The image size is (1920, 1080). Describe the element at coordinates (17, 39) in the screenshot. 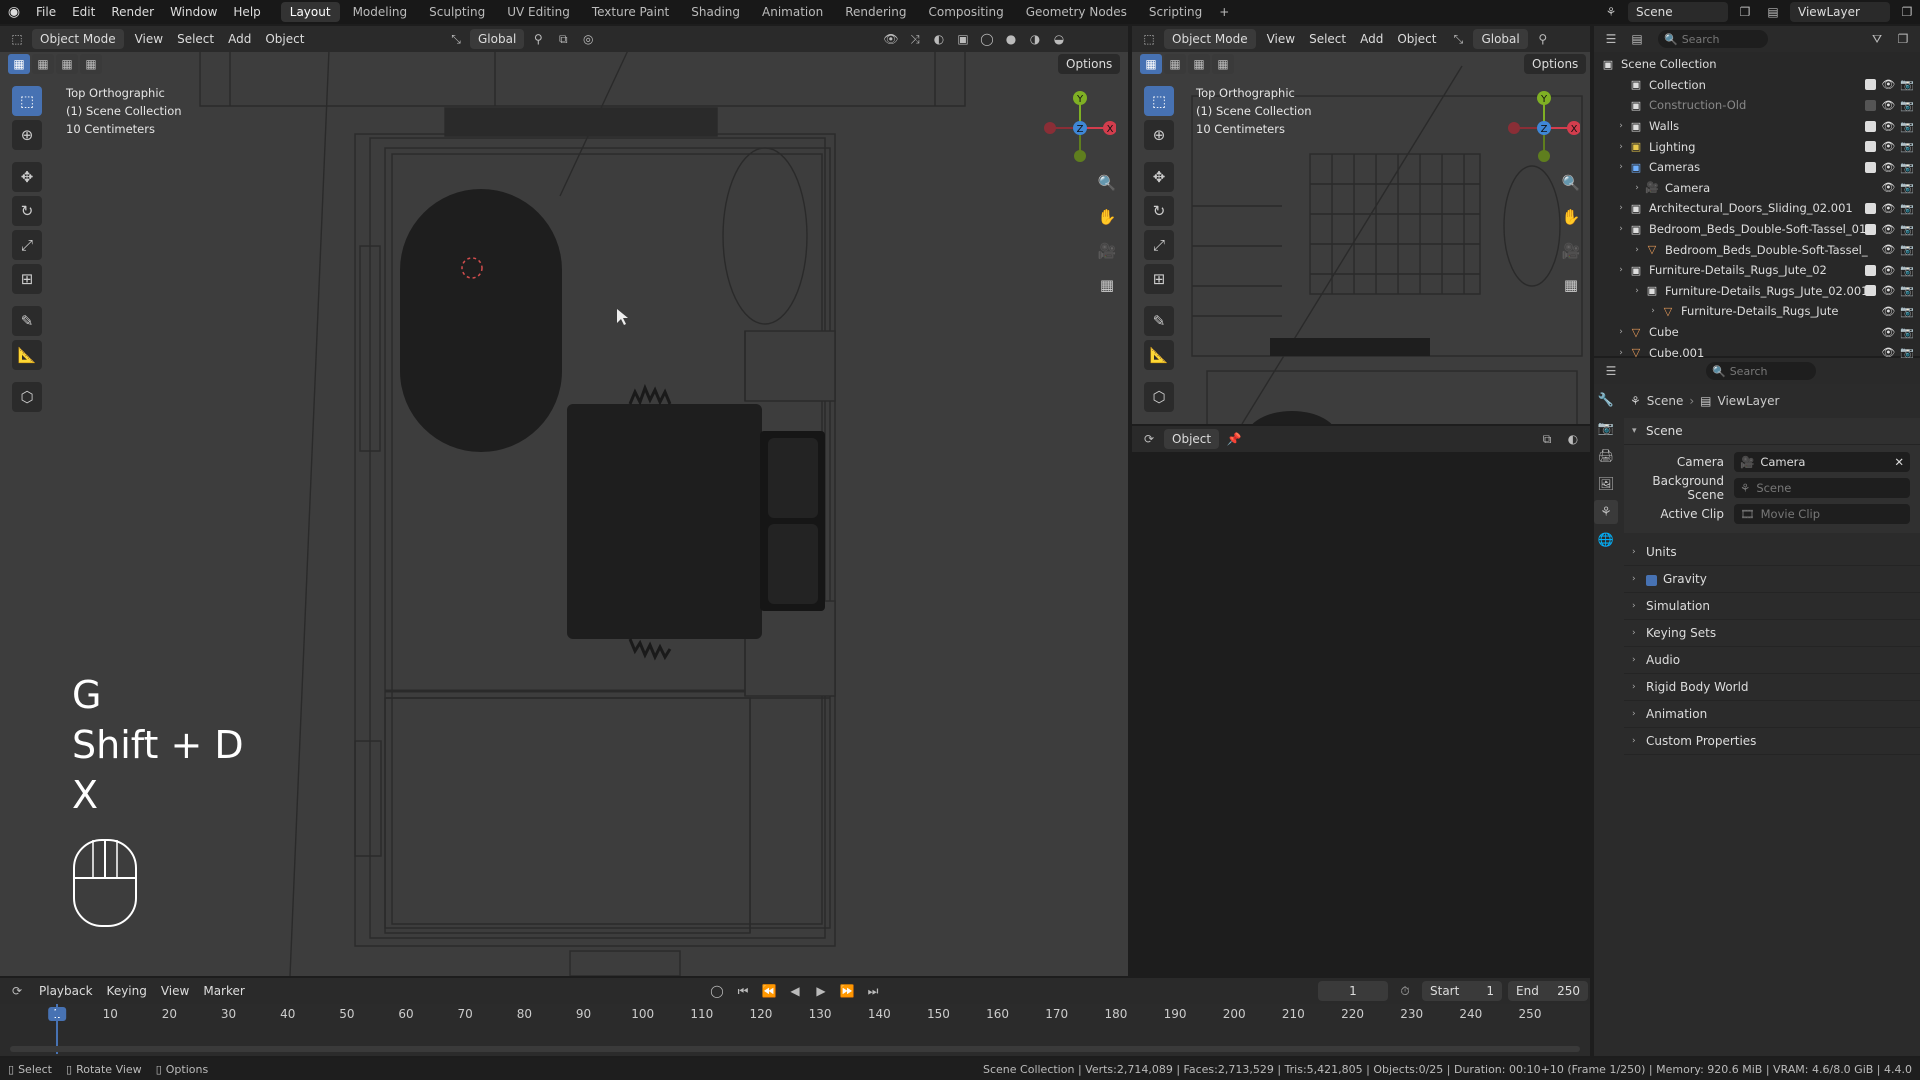

I see `editor-type-icon: ⬚` at that location.